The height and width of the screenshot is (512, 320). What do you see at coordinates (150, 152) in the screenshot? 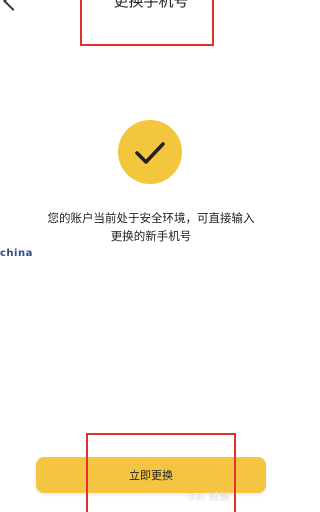
I see `checkmark-icon` at bounding box center [150, 152].